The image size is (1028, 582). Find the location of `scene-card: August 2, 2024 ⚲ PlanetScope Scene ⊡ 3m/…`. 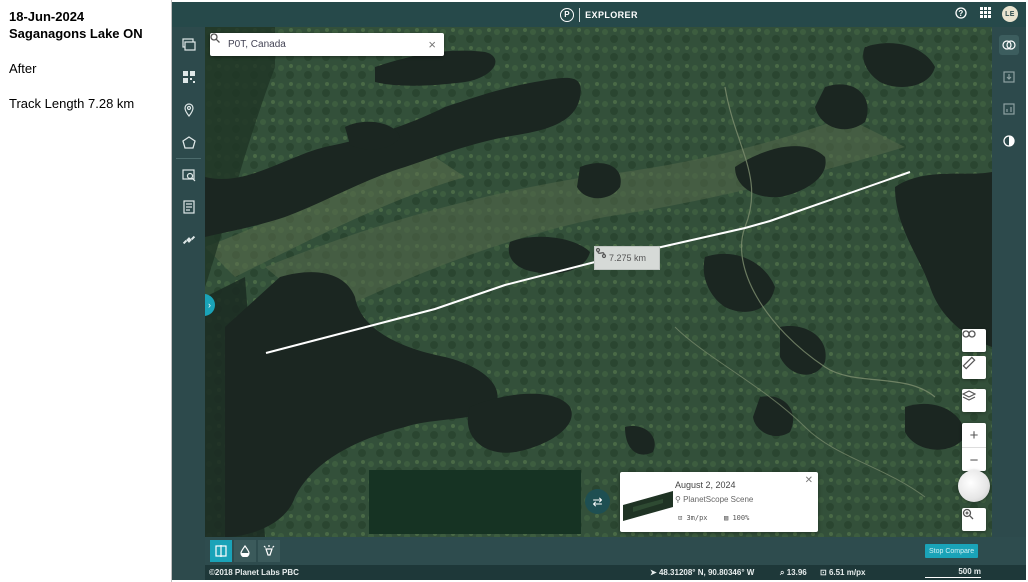

scene-card: August 2, 2024 ⚲ PlanetScope Scene ⊡ 3m/… is located at coordinates (719, 502).